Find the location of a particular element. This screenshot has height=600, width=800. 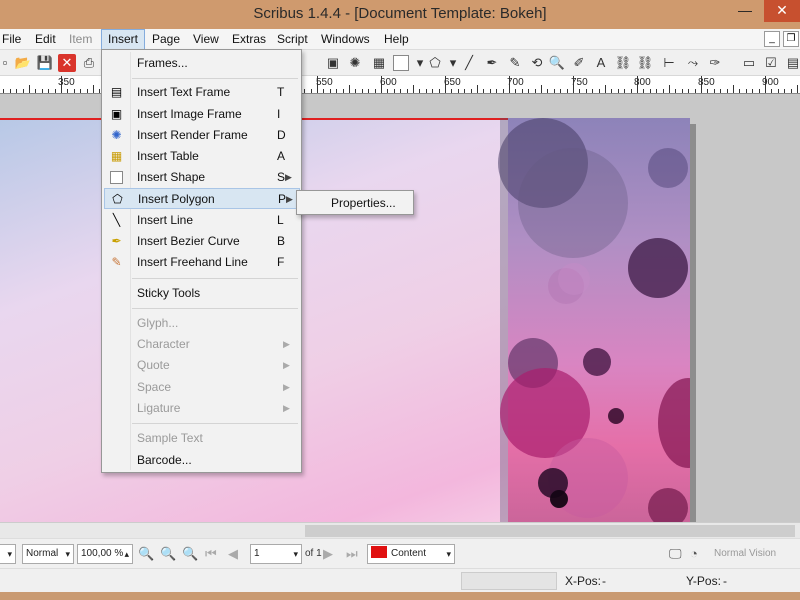

menu-item-space: Space ▶ is located at coordinates (201, 387).